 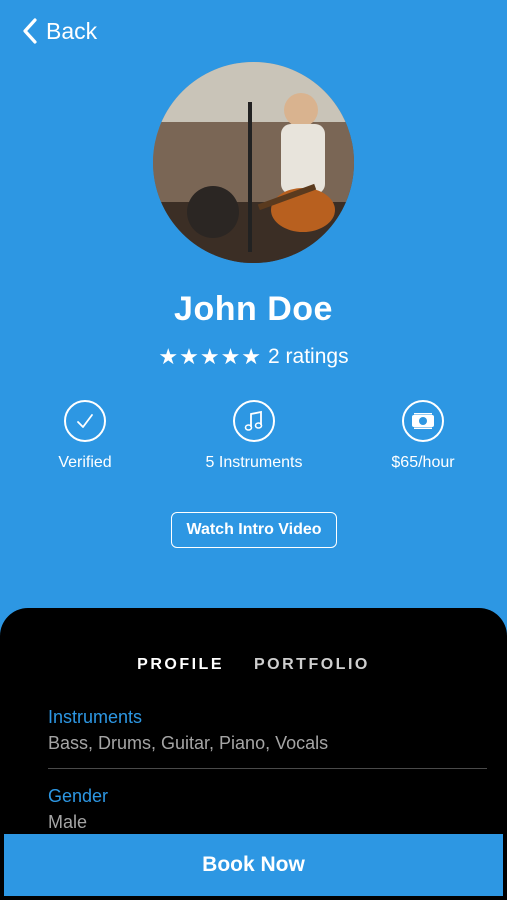 What do you see at coordinates (78, 796) in the screenshot?
I see `gender-label: Gender` at bounding box center [78, 796].